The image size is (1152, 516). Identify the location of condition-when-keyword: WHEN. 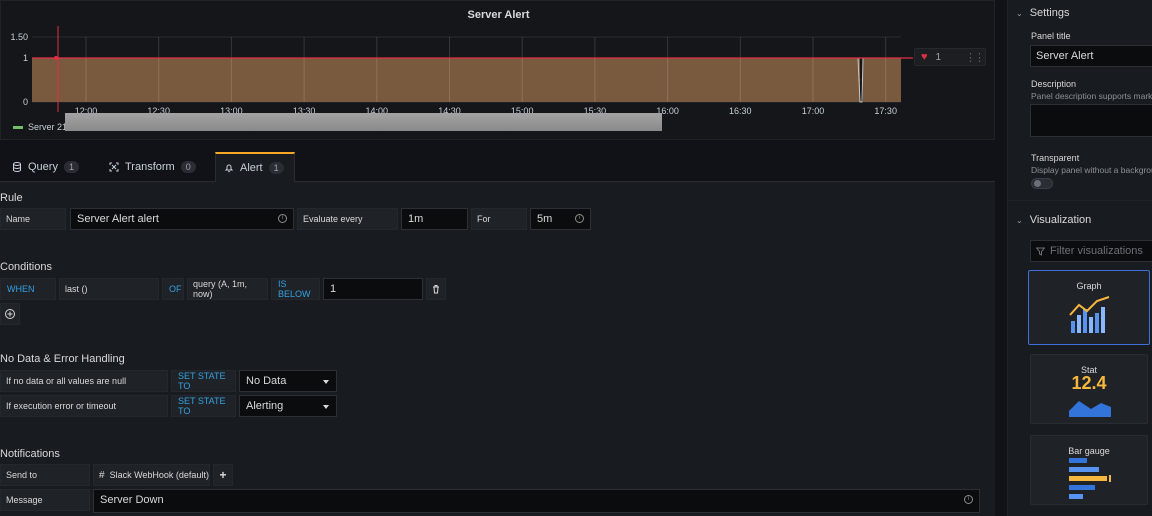
(28, 289).